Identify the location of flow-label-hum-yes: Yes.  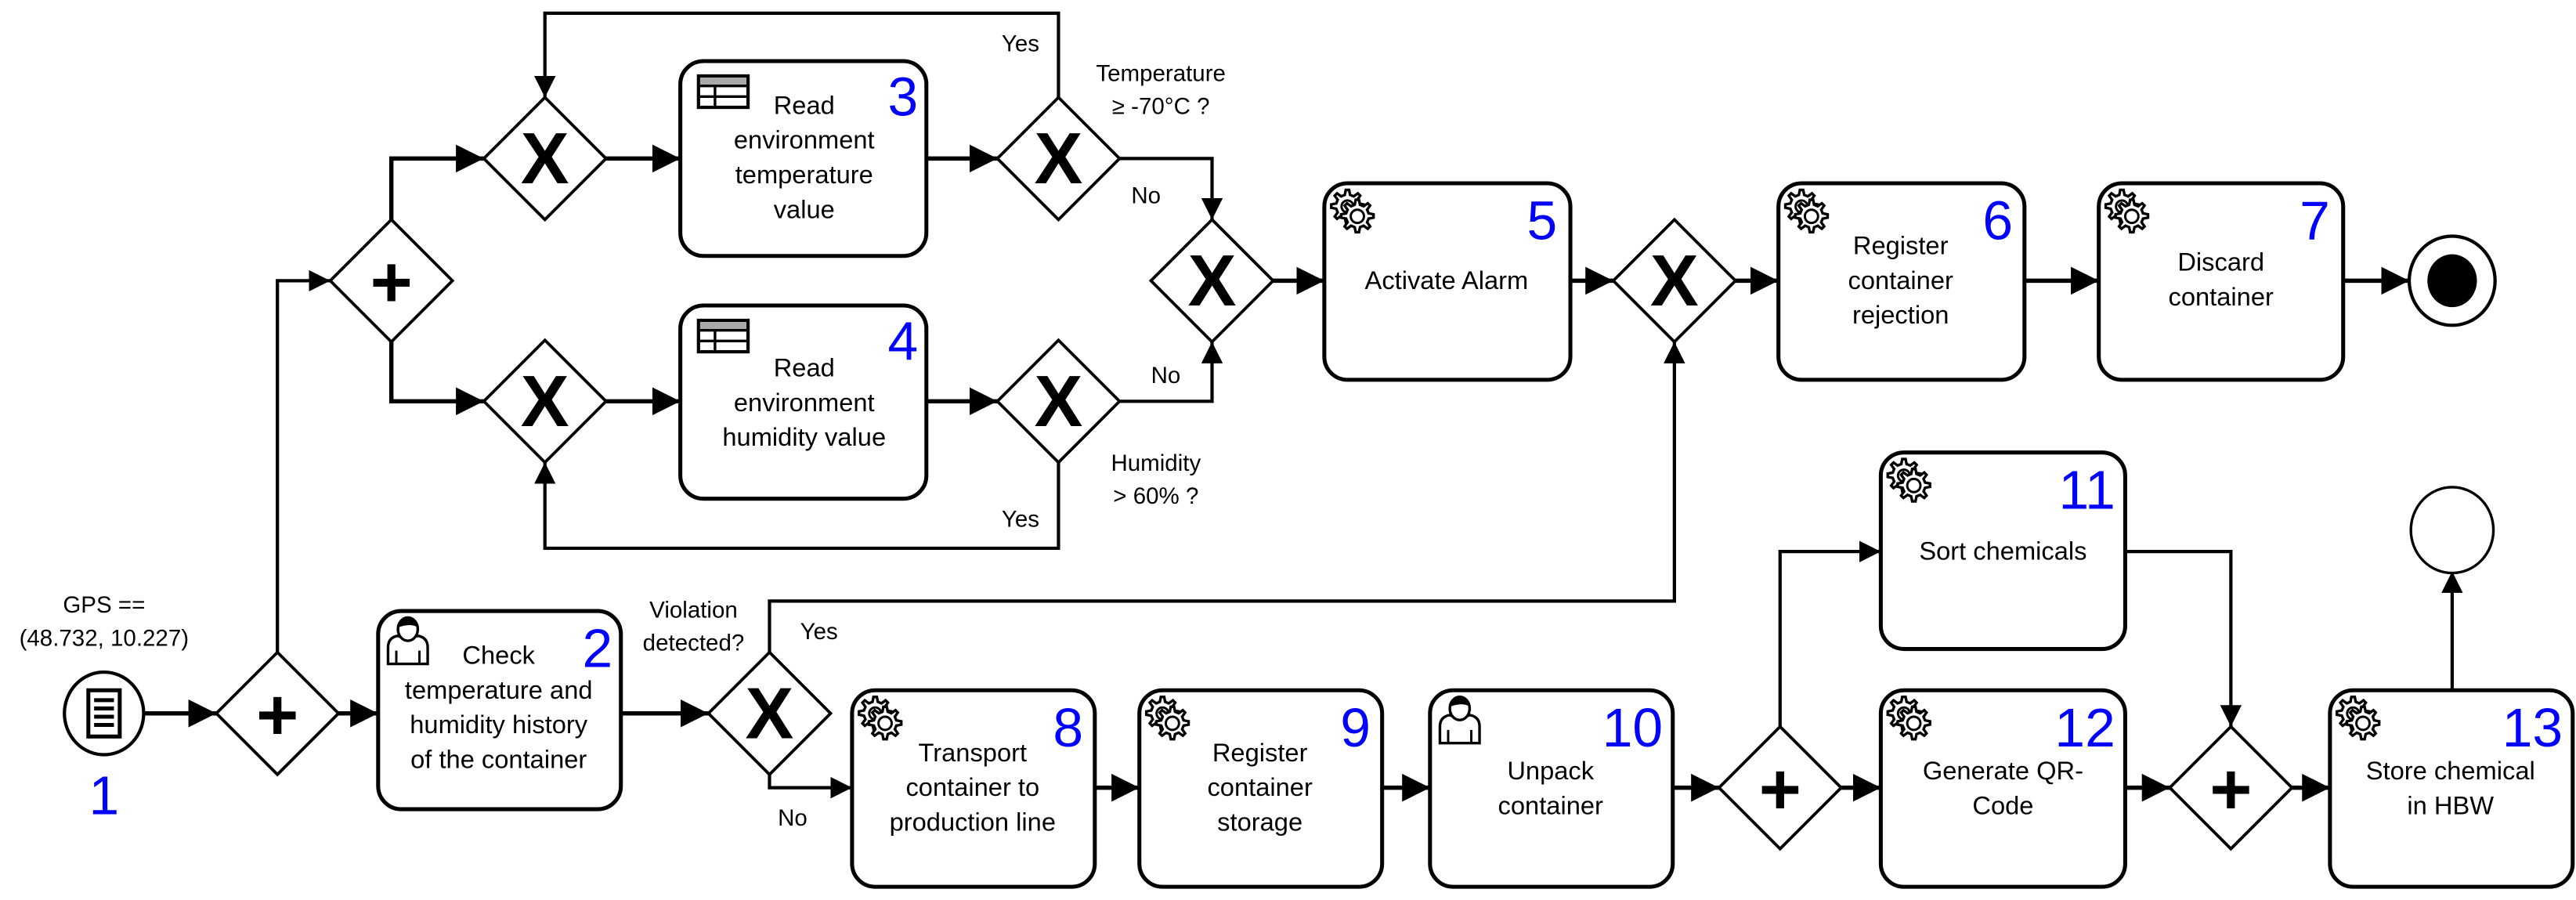
(1020, 520).